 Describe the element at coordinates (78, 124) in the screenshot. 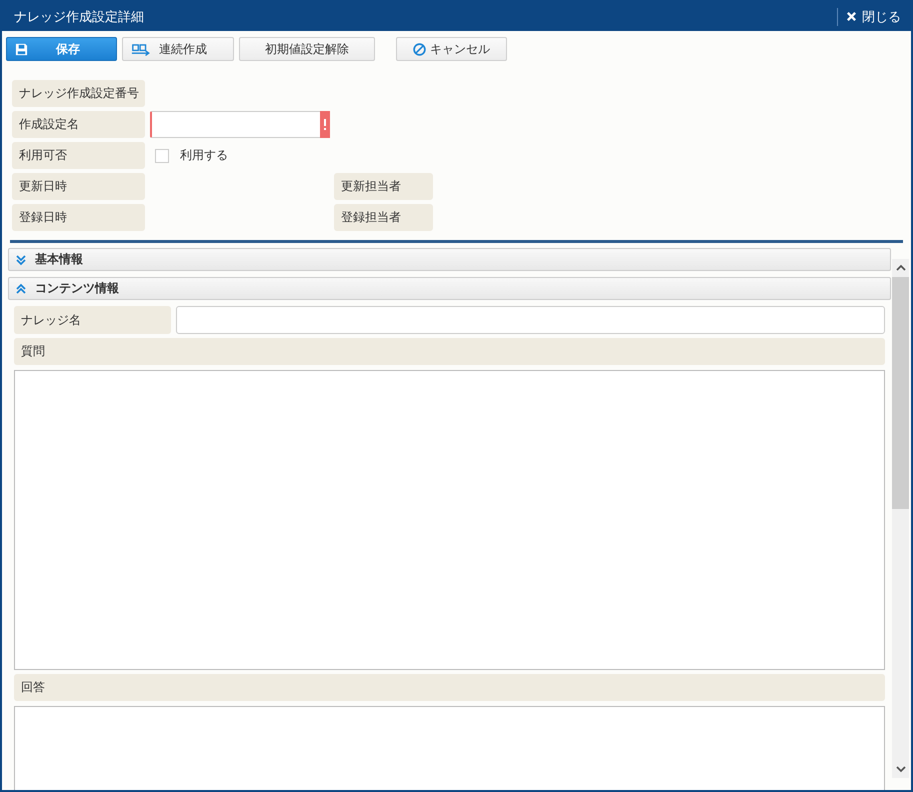

I see `field-label: 作成設定名` at that location.